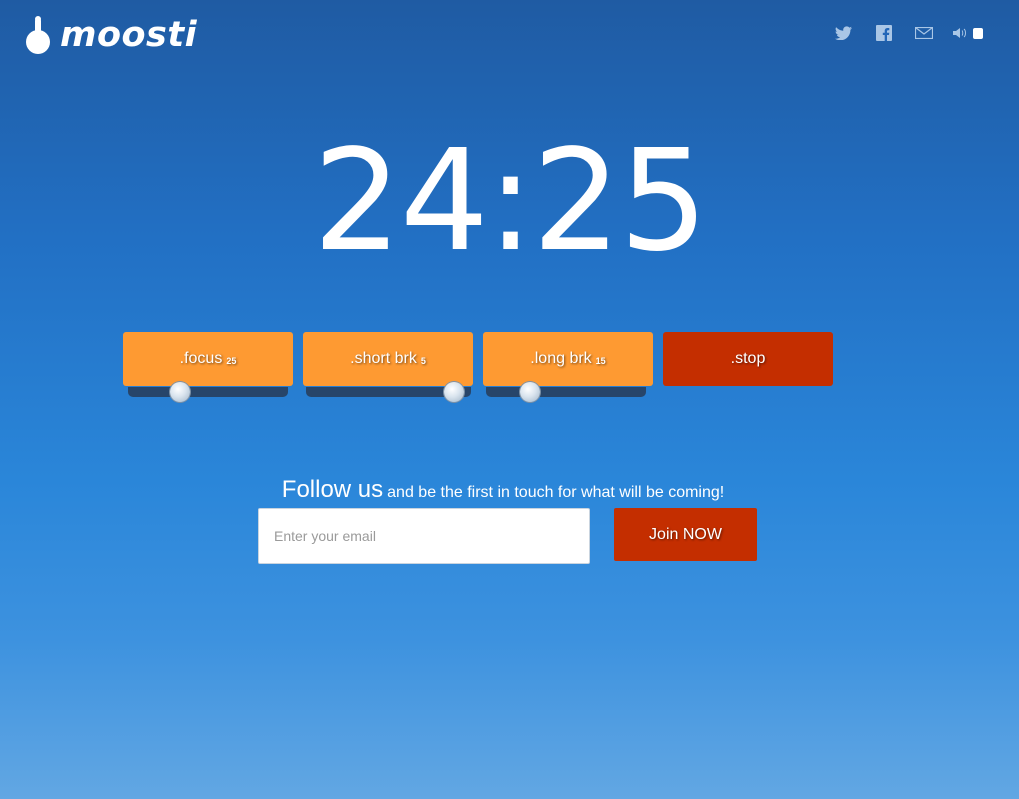  I want to click on social-toolbar, so click(908, 33).